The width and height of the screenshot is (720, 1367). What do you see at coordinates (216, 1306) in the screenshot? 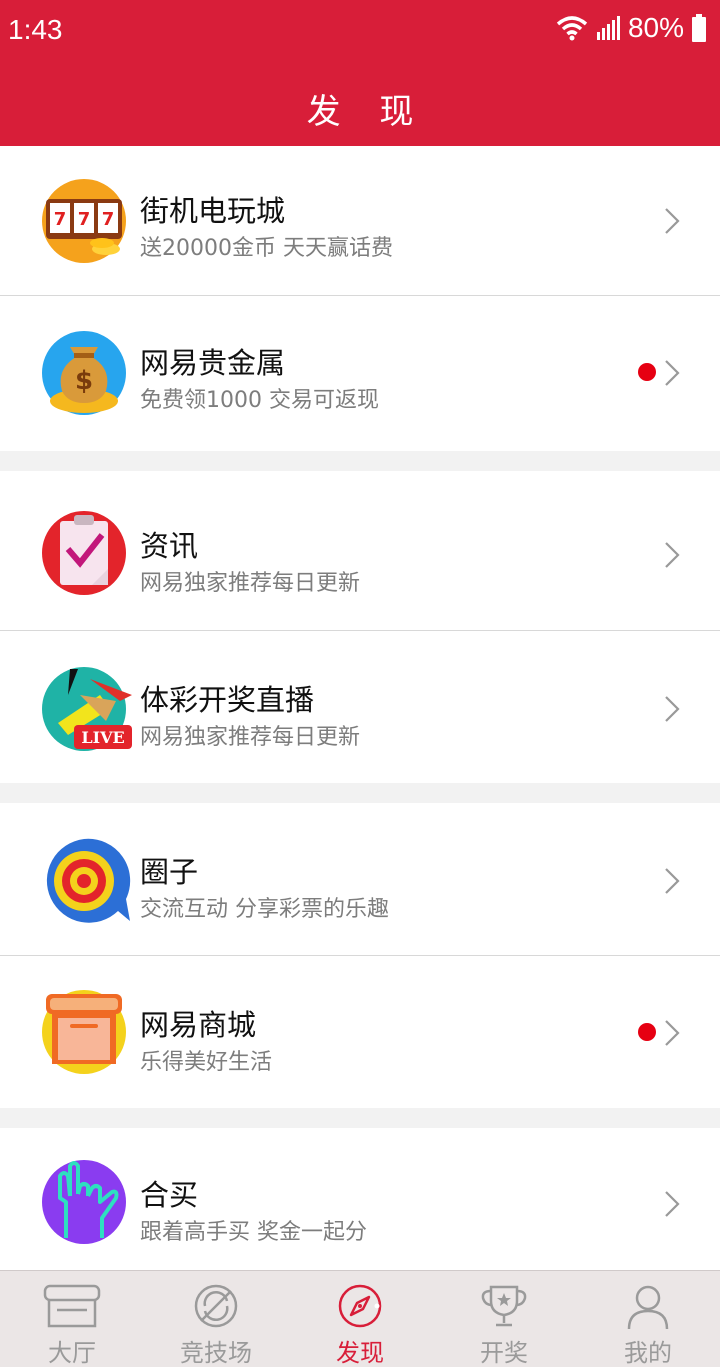
I see `ball-icon` at bounding box center [216, 1306].